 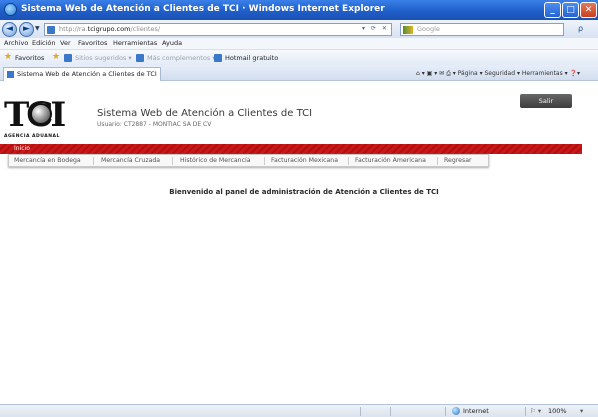 I want to click on favorites-button: Favoritos, so click(x=29, y=58).